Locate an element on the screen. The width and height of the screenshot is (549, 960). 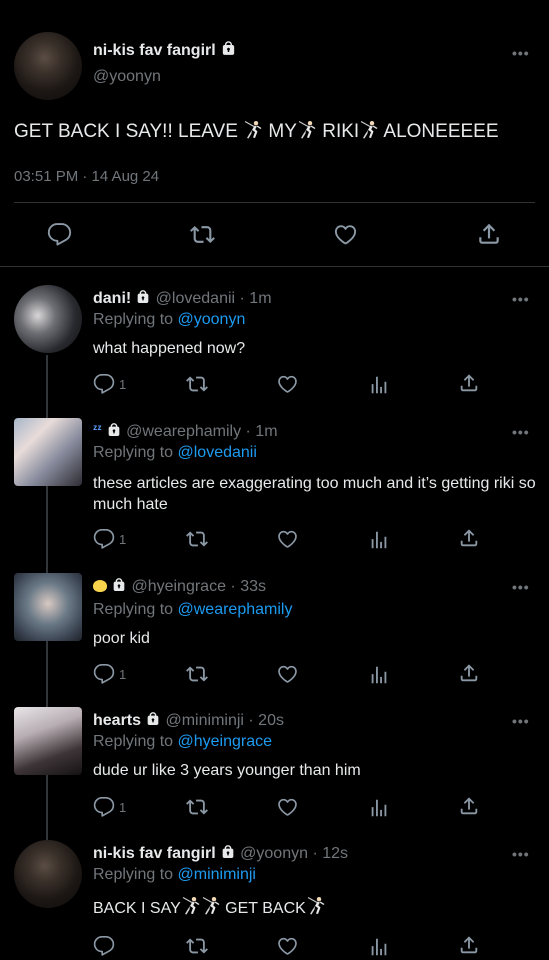
author-handle: @lovedanii is located at coordinates (195, 298).